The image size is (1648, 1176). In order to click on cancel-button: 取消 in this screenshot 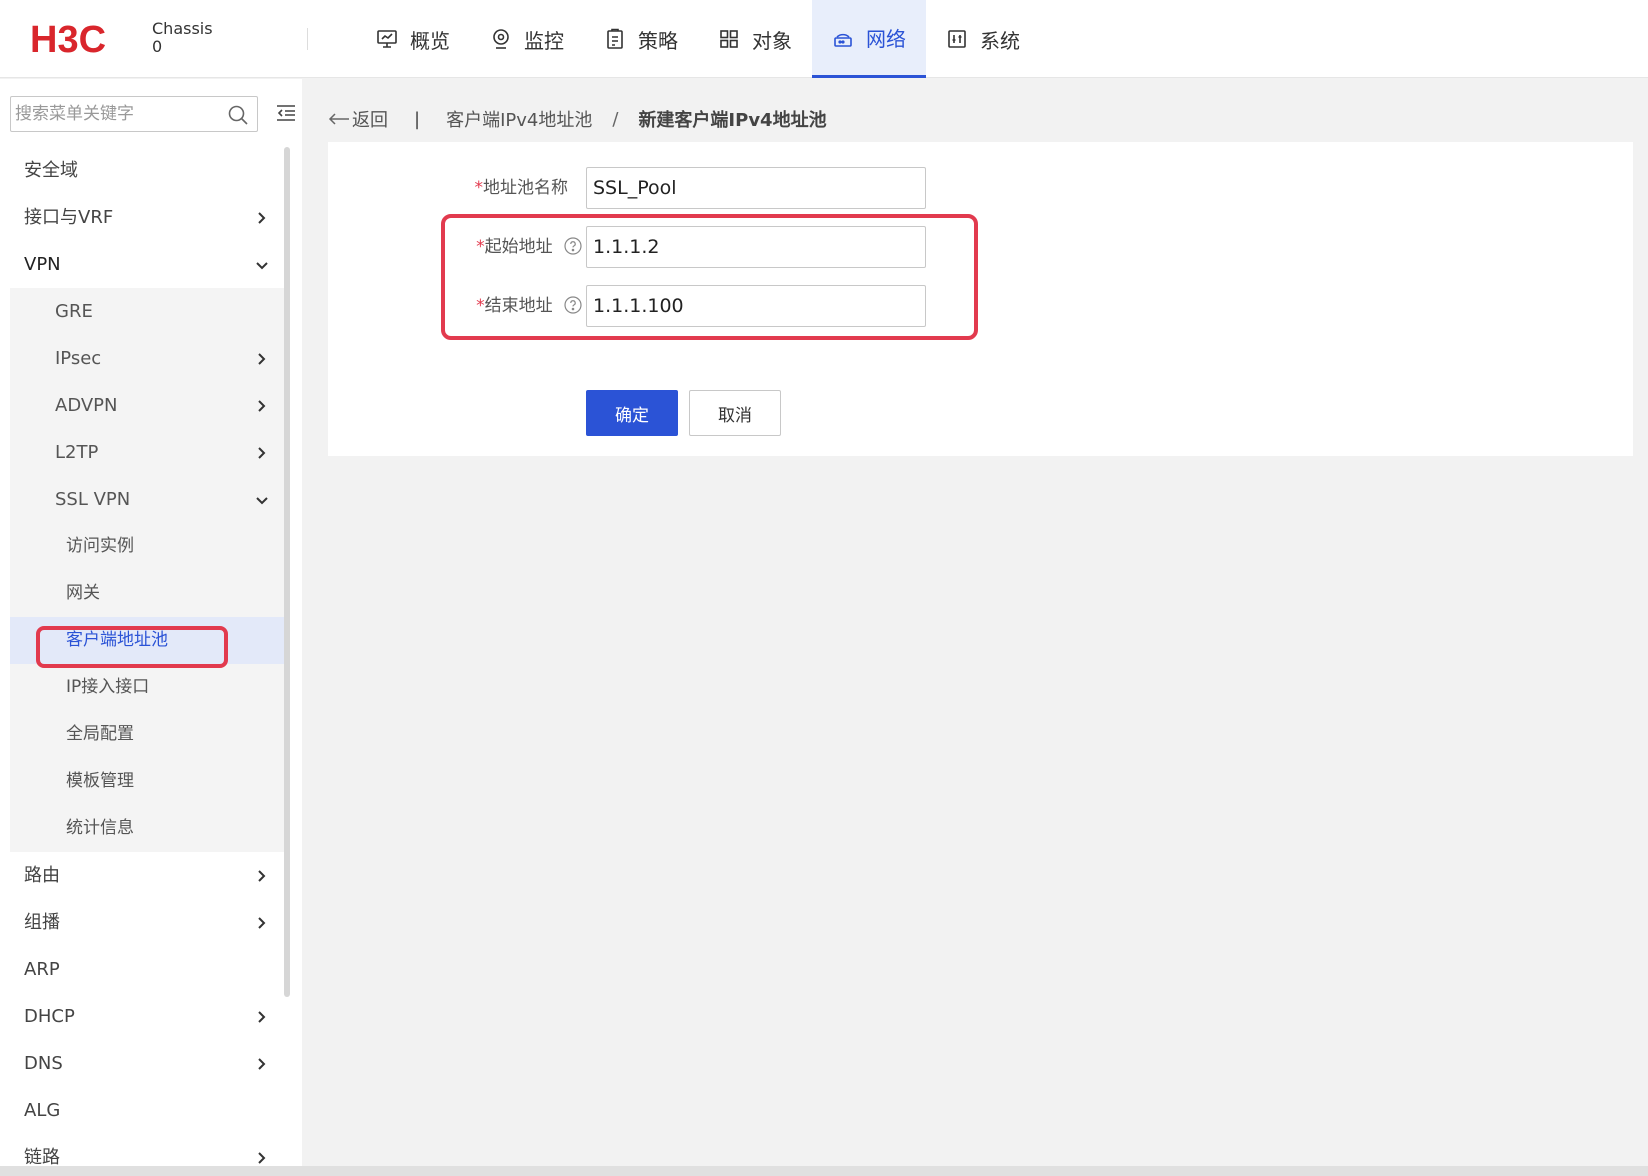, I will do `click(735, 413)`.